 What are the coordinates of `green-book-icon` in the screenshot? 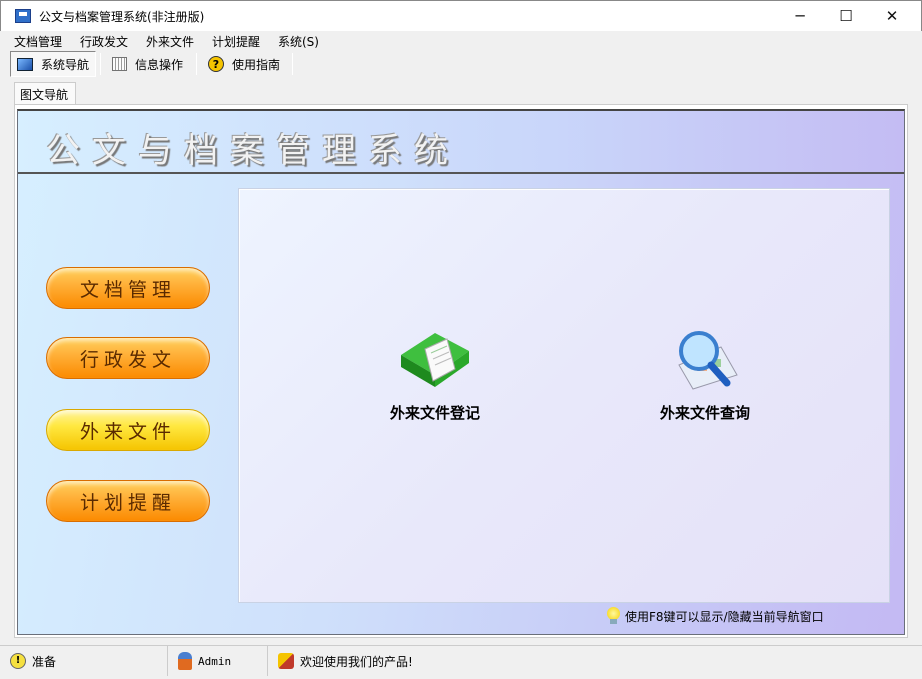 It's located at (435, 360).